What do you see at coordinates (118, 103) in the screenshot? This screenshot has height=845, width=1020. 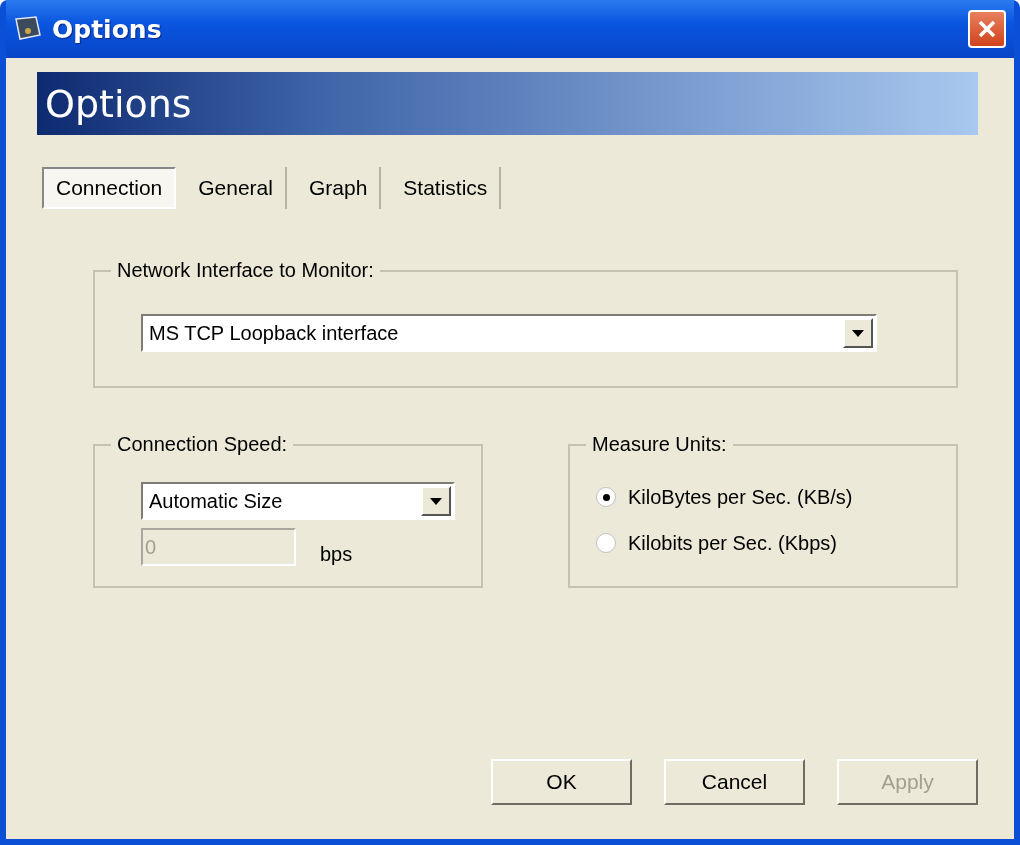 I see `banner-title: Options` at bounding box center [118, 103].